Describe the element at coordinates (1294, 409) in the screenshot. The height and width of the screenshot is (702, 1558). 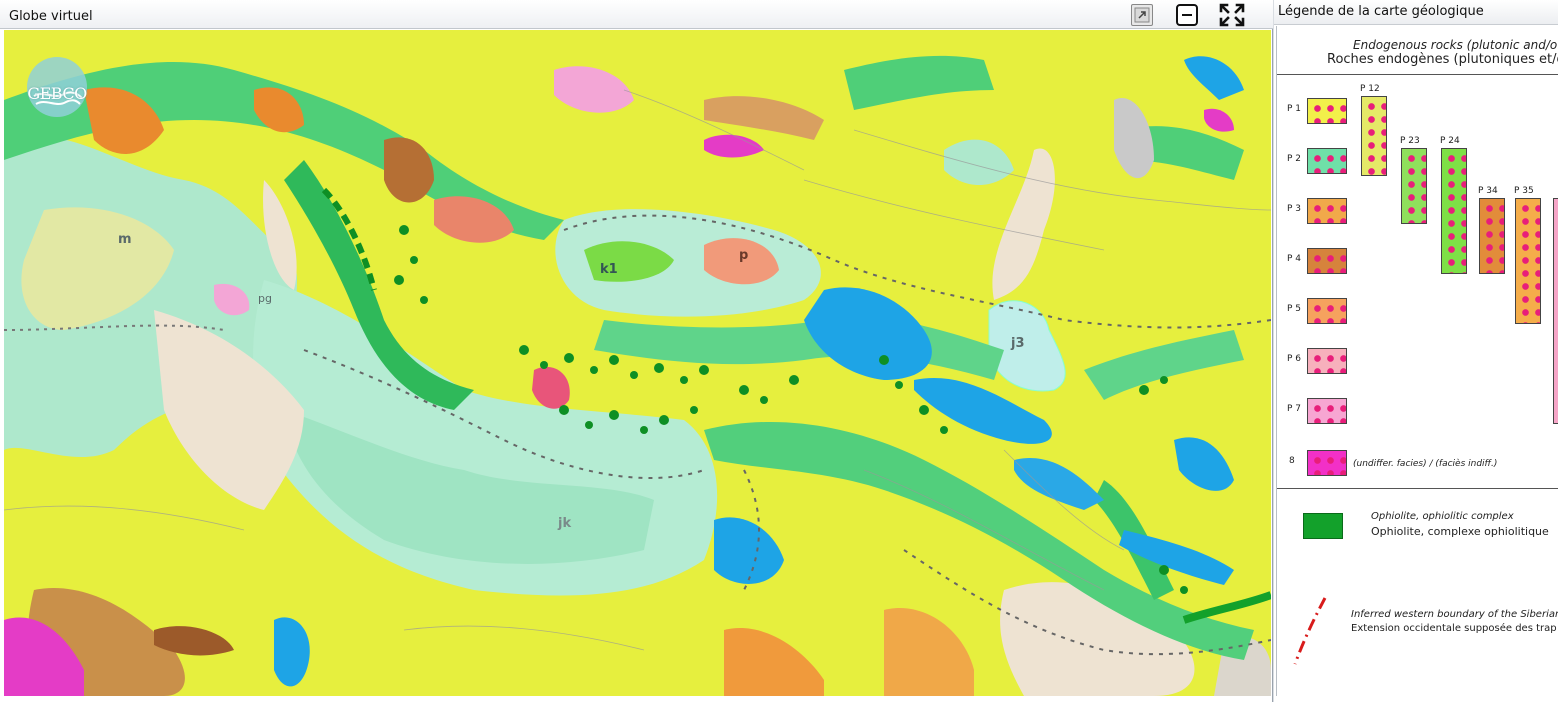
I see `legend-row-code: P 7` at that location.